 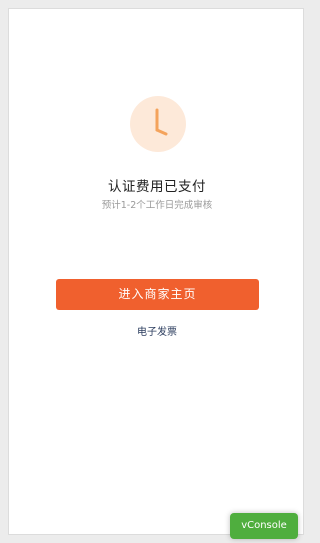 I want to click on status-title: 认证费用已支付, so click(x=157, y=187).